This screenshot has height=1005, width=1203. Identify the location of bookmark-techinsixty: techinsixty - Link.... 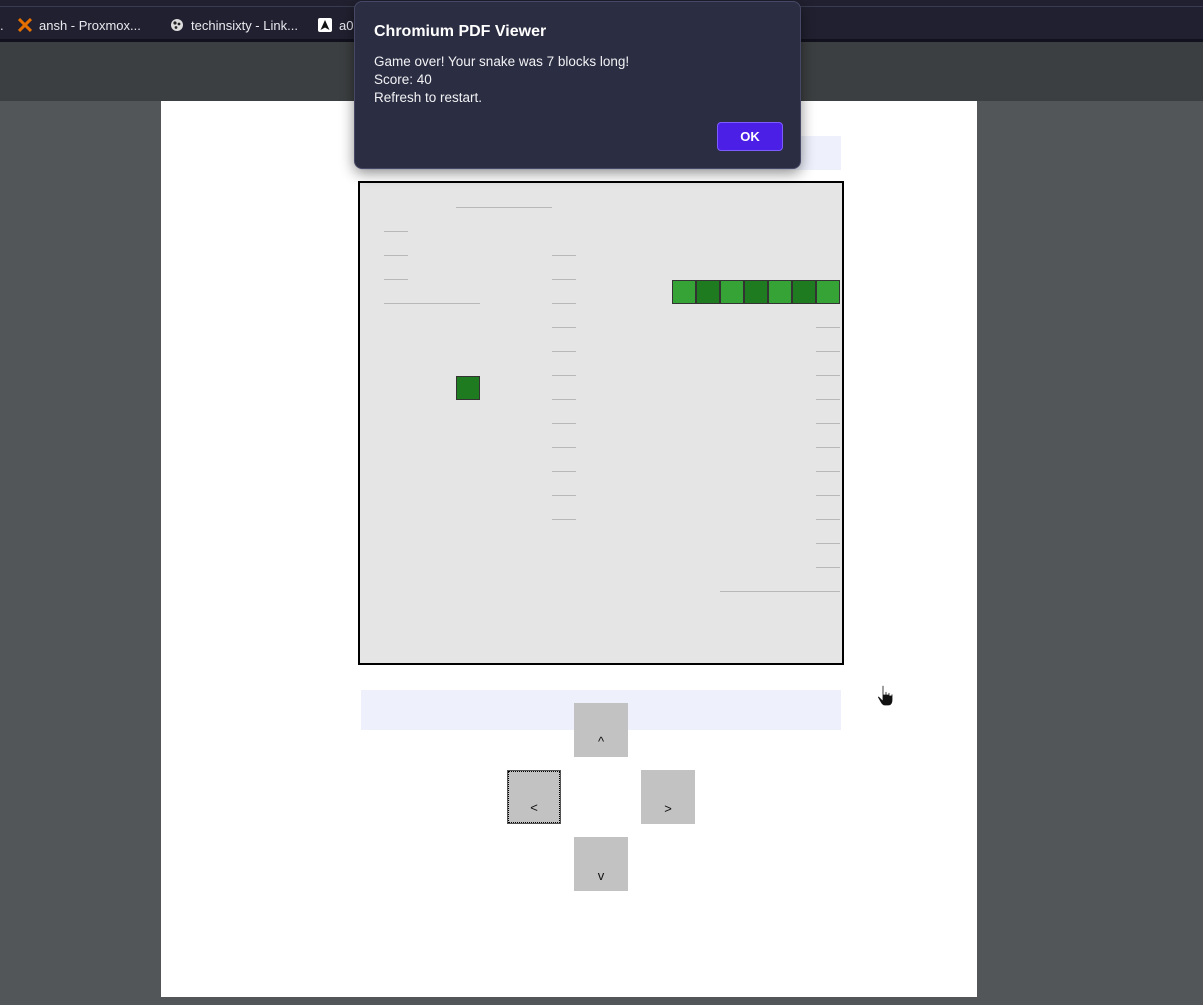
(234, 25).